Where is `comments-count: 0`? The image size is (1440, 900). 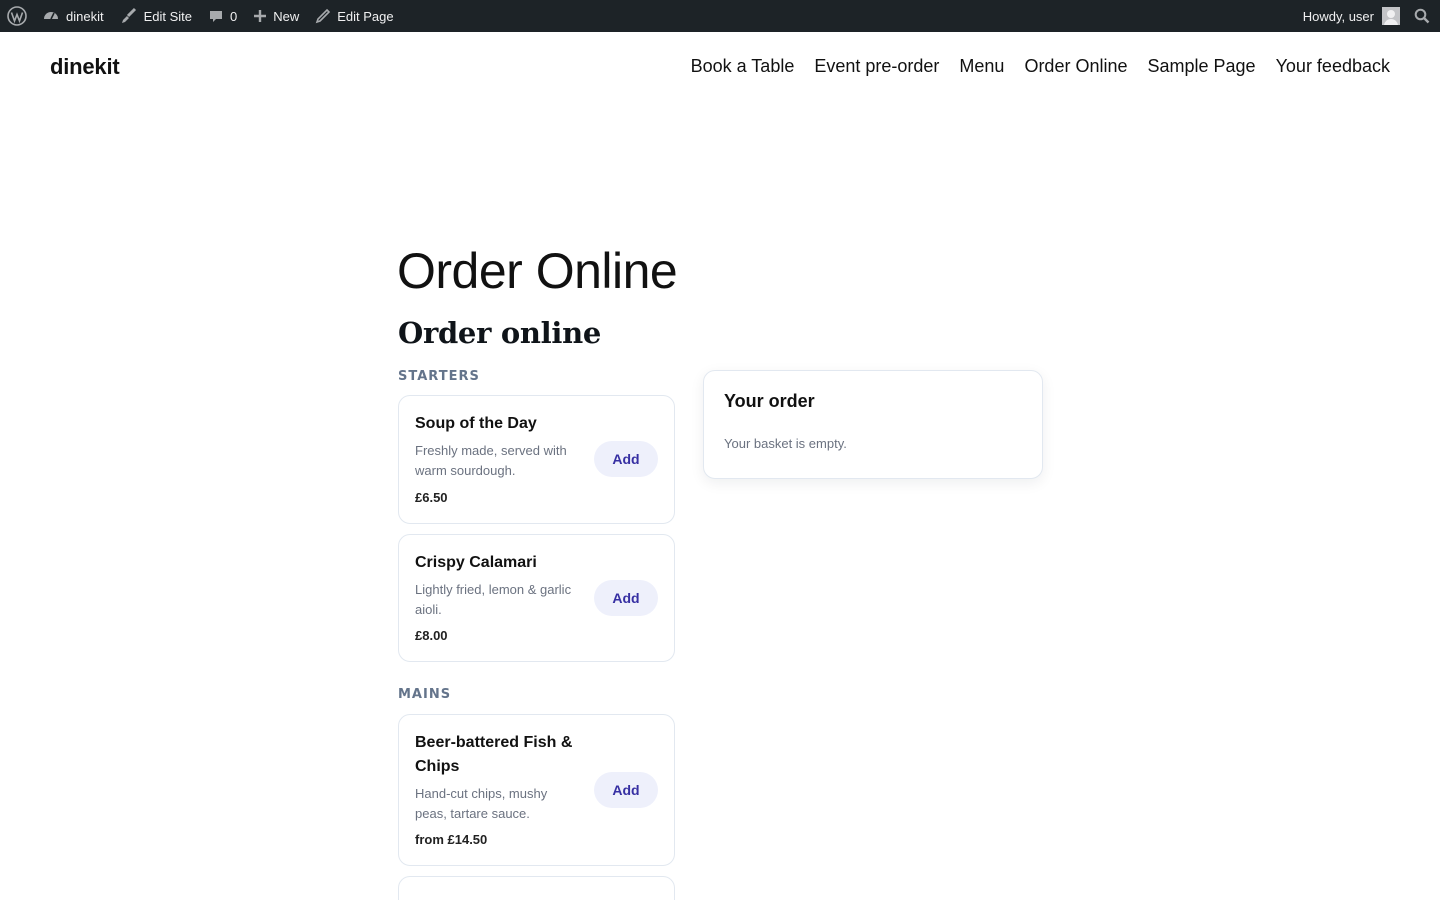 comments-count: 0 is located at coordinates (234, 16).